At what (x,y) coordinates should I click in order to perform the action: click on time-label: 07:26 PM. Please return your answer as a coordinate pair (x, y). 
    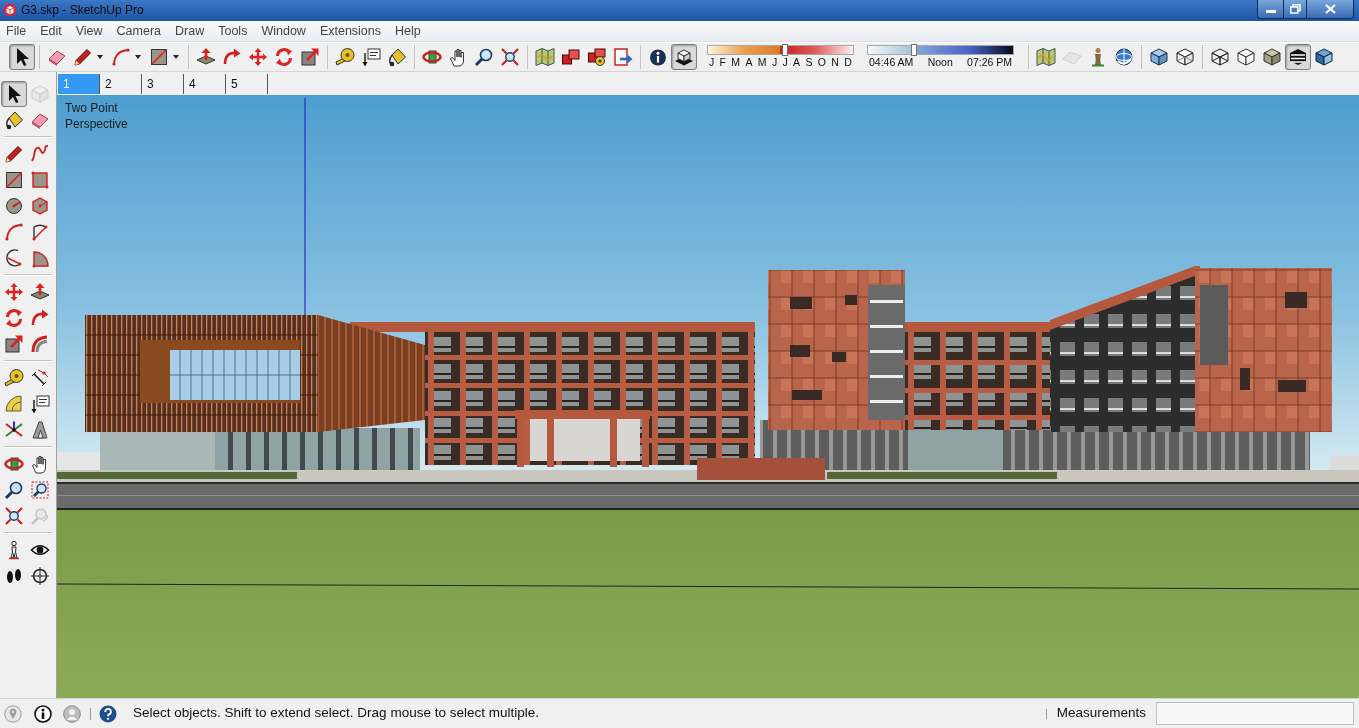
    Looking at the image, I should click on (989, 62).